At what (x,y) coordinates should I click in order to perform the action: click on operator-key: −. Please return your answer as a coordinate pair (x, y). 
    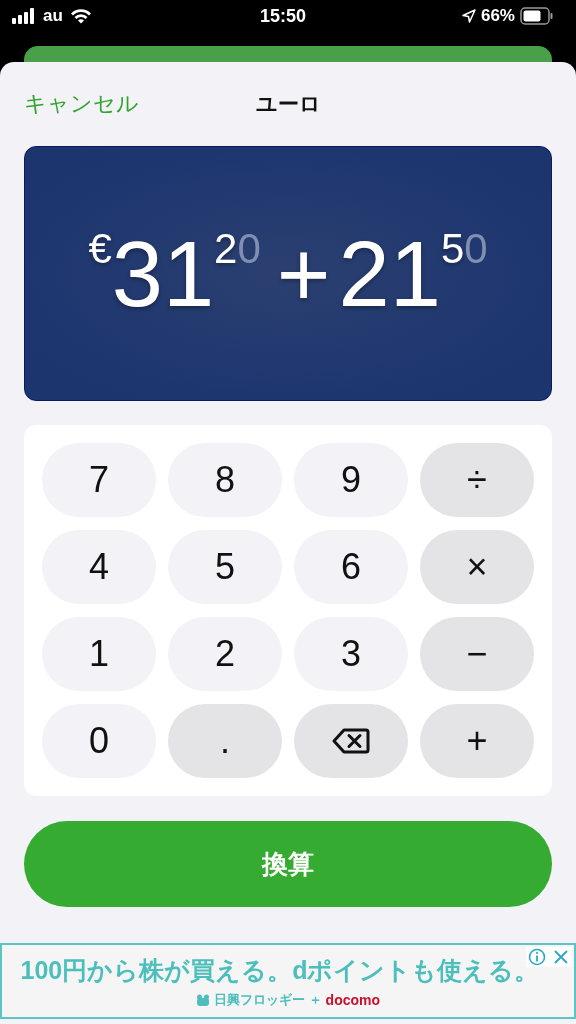
    Looking at the image, I should click on (477, 654).